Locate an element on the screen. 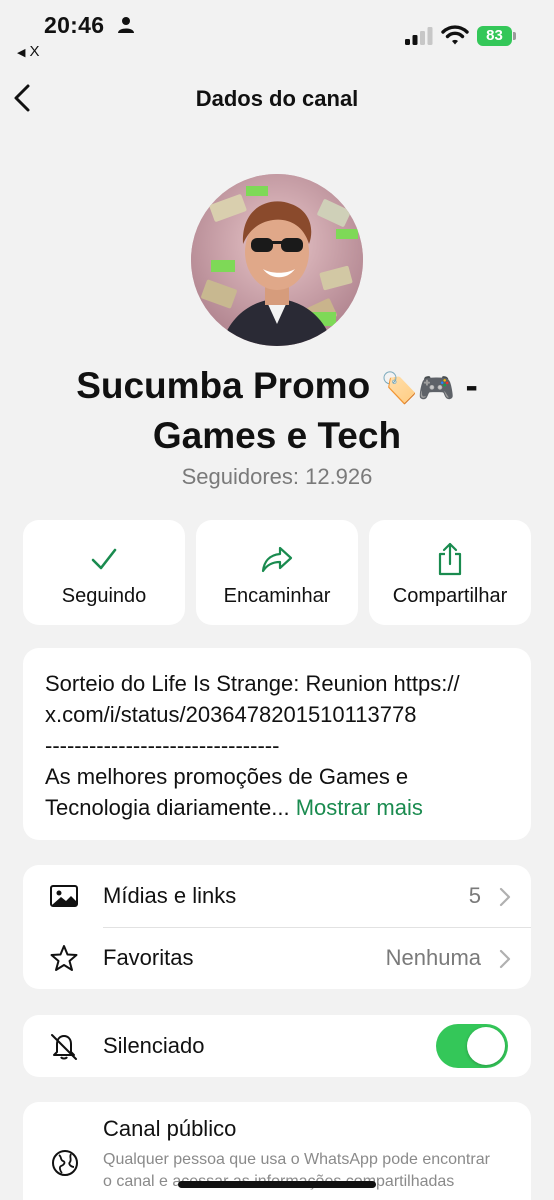  back-app-label: X is located at coordinates (34, 51).